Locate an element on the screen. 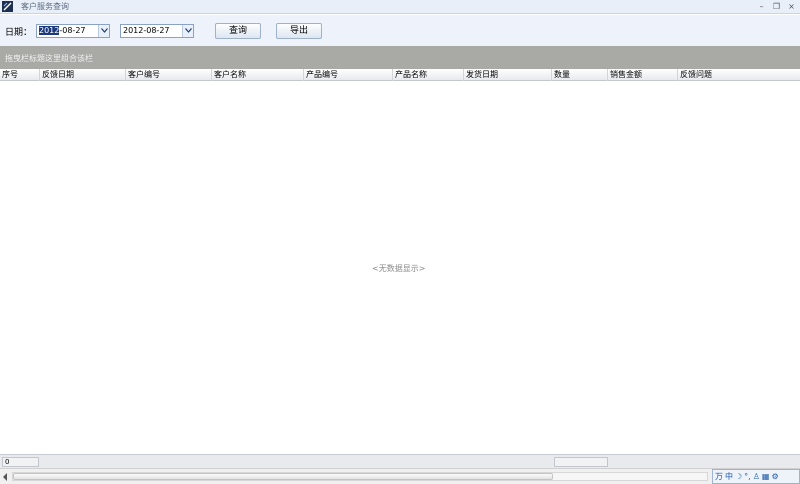 The image size is (800, 484). app-icon is located at coordinates (7, 6).